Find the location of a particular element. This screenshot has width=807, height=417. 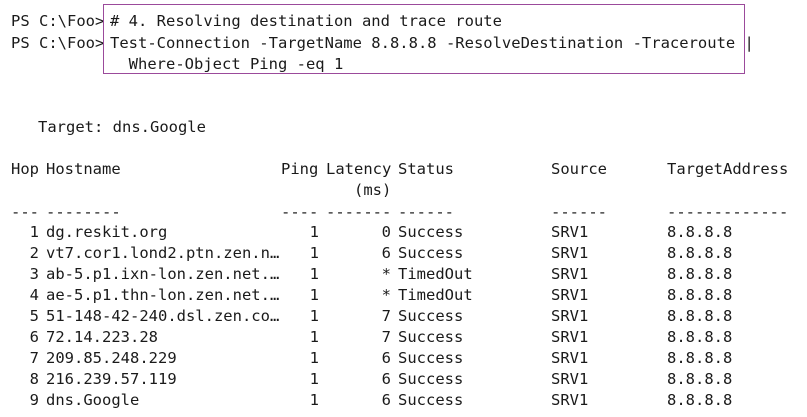

cell-hop: 1 is located at coordinates (34, 232).